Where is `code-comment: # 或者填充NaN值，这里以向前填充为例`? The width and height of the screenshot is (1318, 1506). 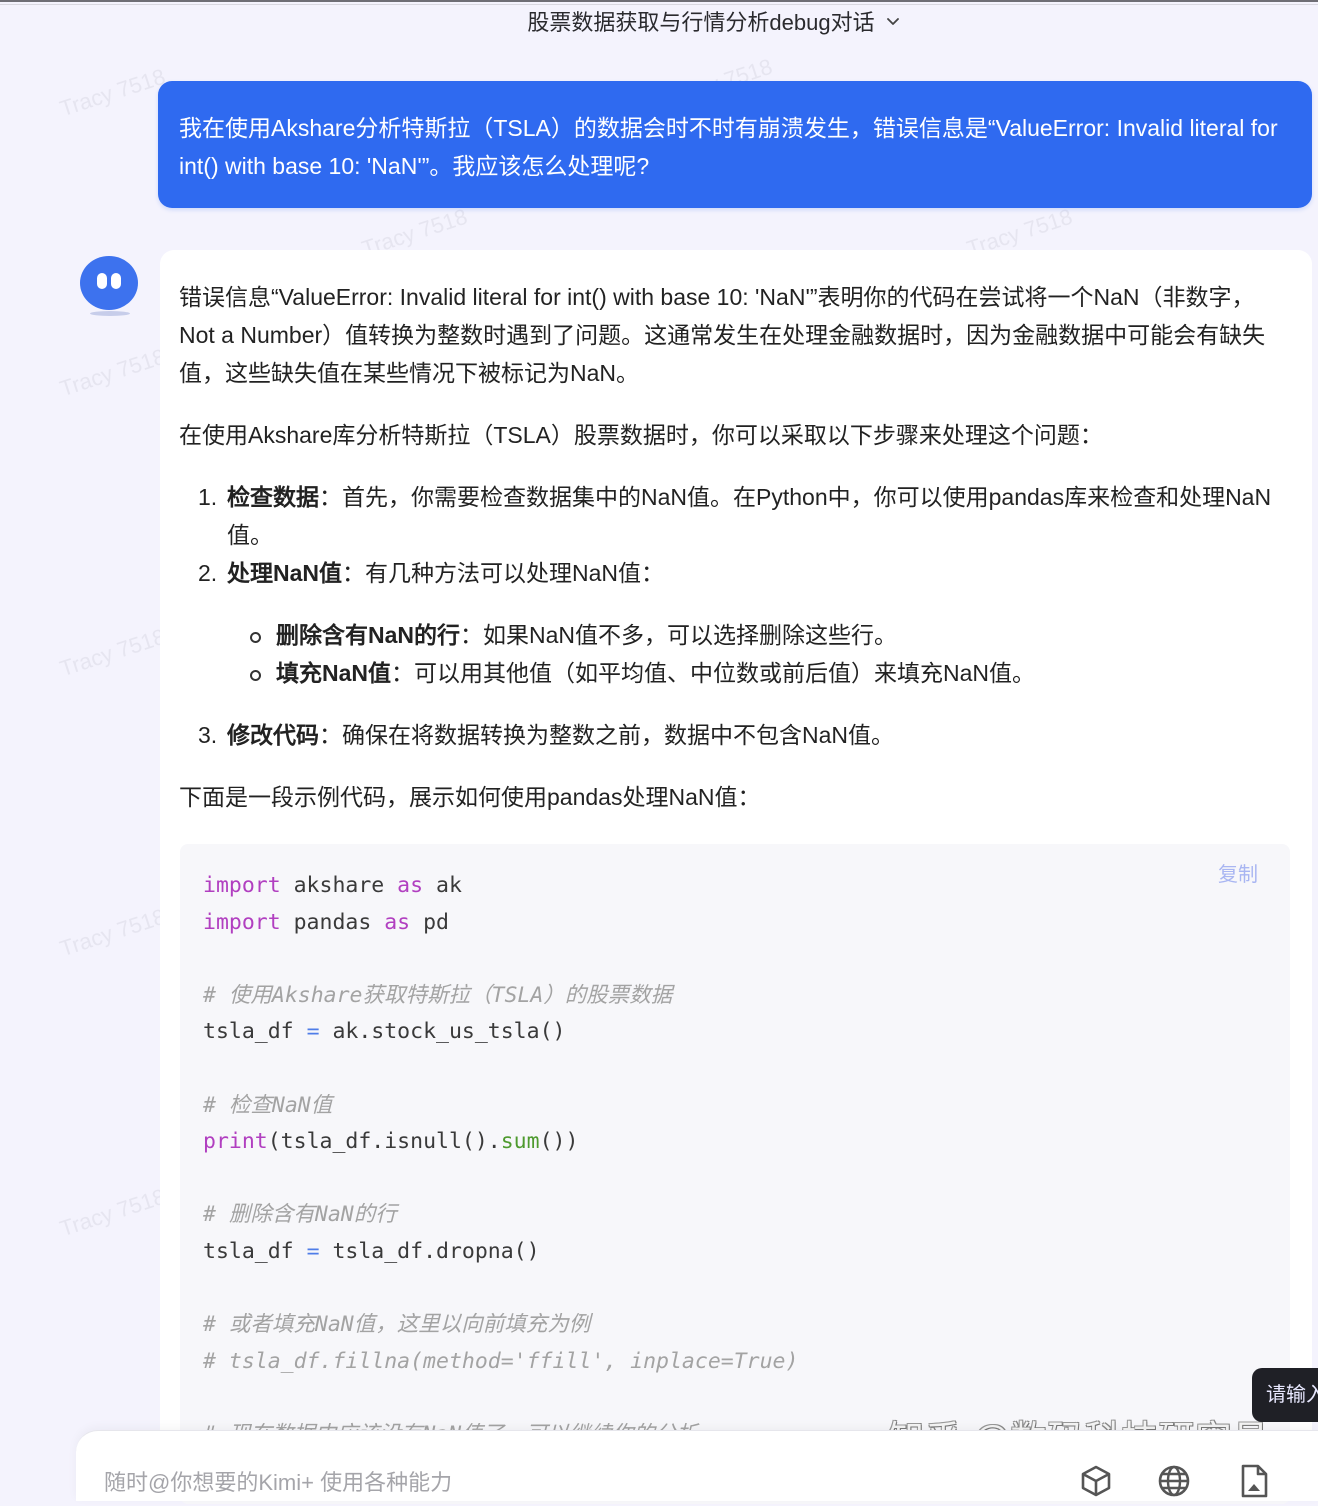 code-comment: # 或者填充NaN值，这里以向前填充为例 is located at coordinates (397, 1325).